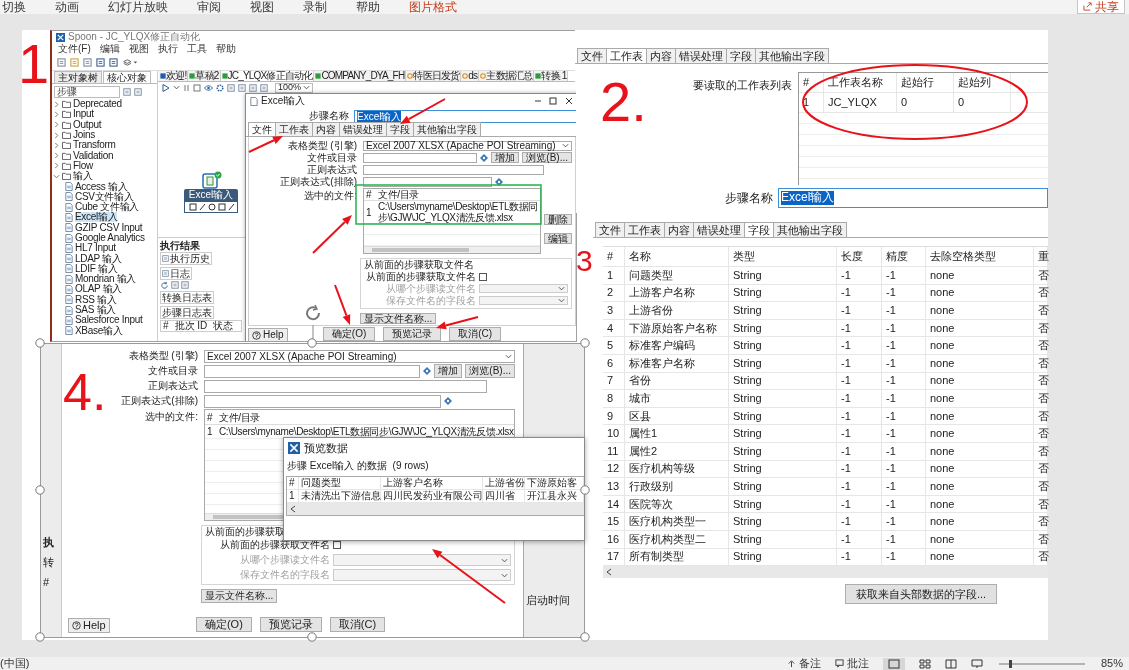 The image size is (1129, 670). What do you see at coordinates (166, 87) in the screenshot?
I see `play-icon` at bounding box center [166, 87].